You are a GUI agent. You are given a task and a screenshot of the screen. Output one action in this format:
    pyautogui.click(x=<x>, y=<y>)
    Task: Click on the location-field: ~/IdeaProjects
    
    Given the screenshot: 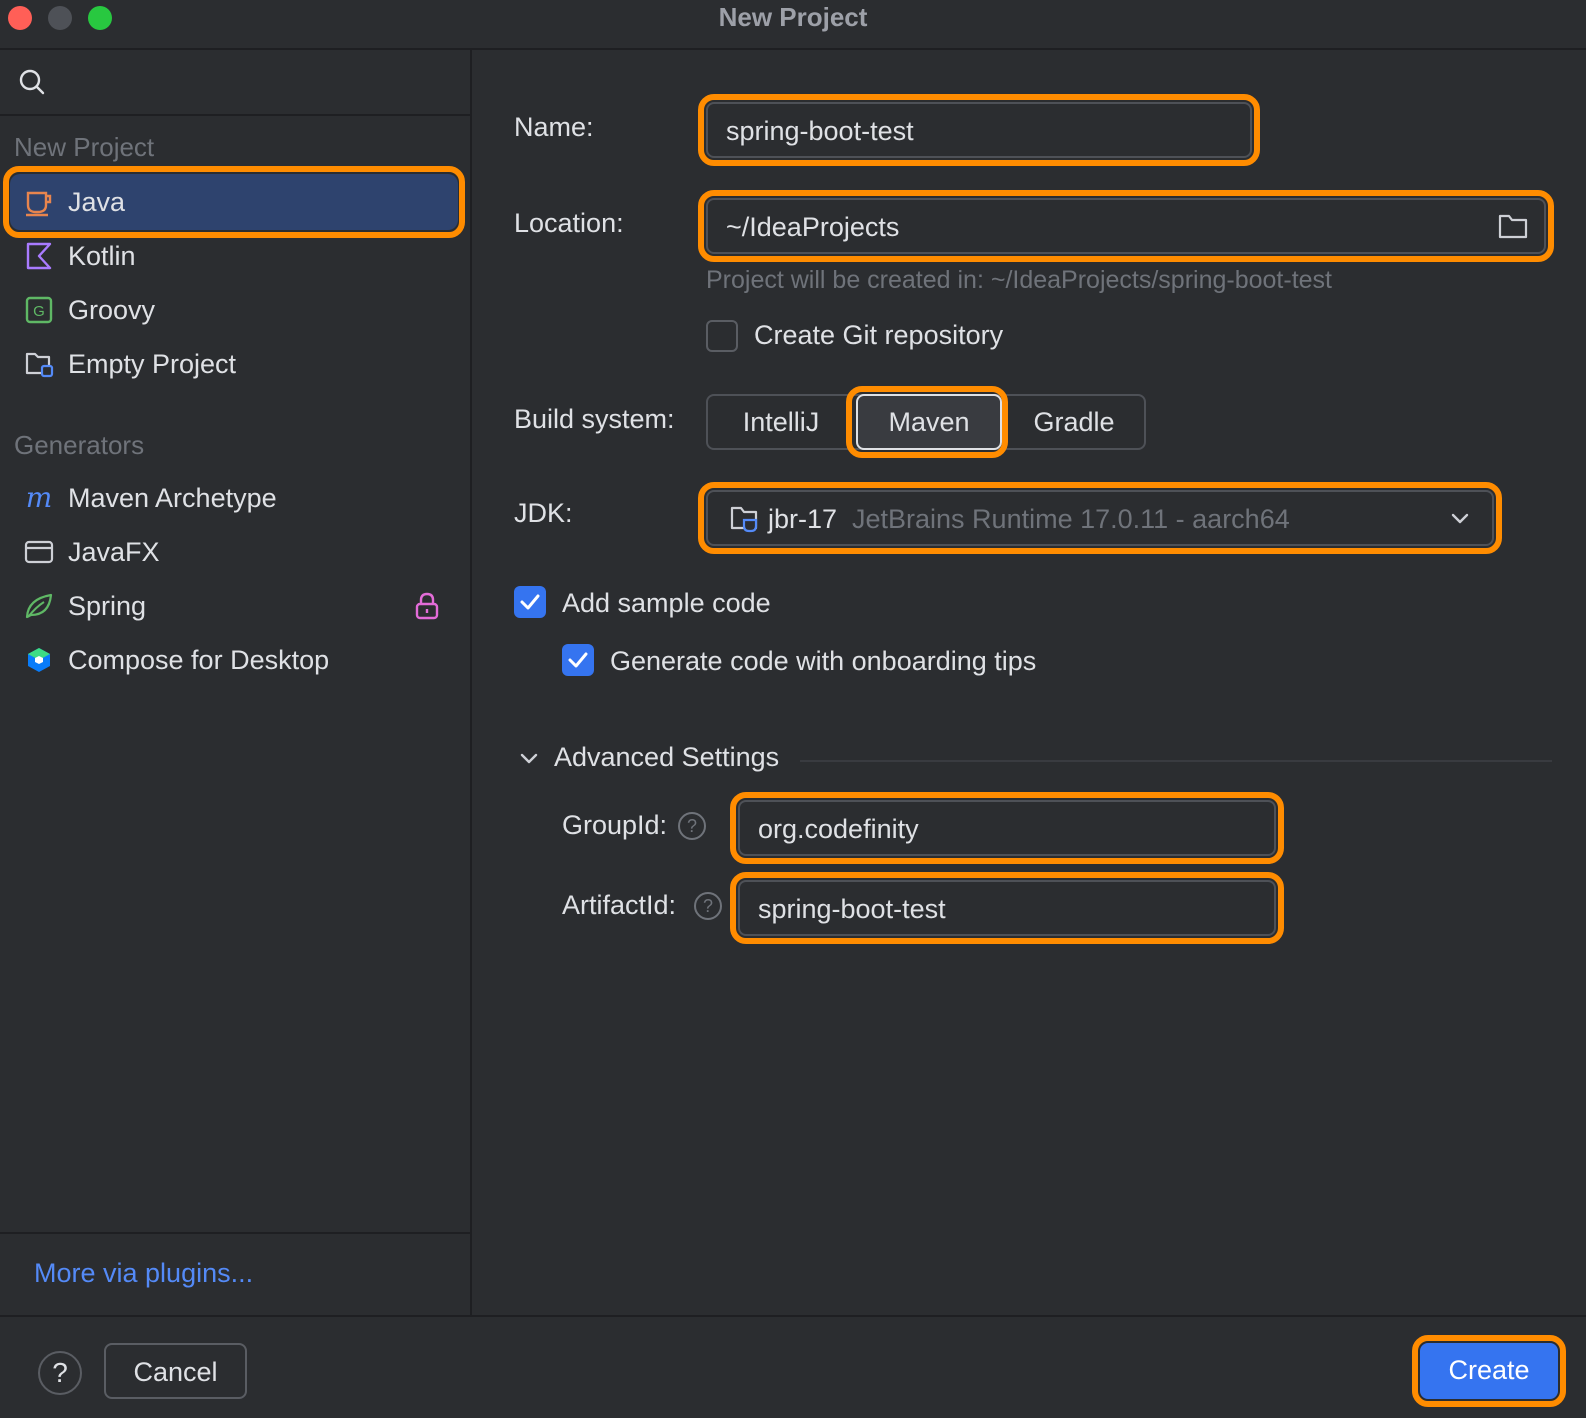 What is the action you would take?
    pyautogui.click(x=1126, y=226)
    